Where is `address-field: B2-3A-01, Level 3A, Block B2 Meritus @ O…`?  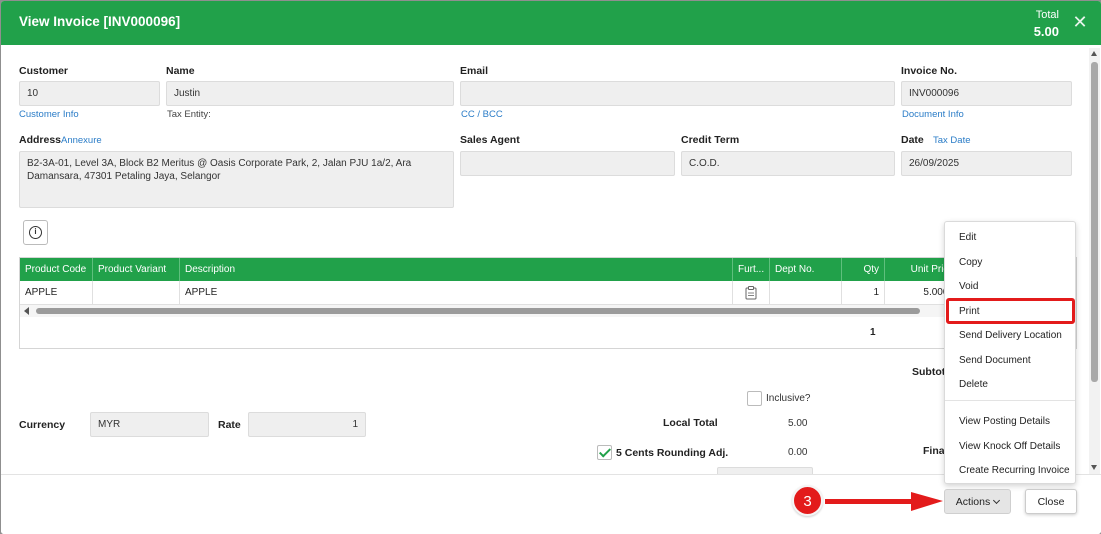
address-field: B2-3A-01, Level 3A, Block B2 Meritus @ O… is located at coordinates (236, 179).